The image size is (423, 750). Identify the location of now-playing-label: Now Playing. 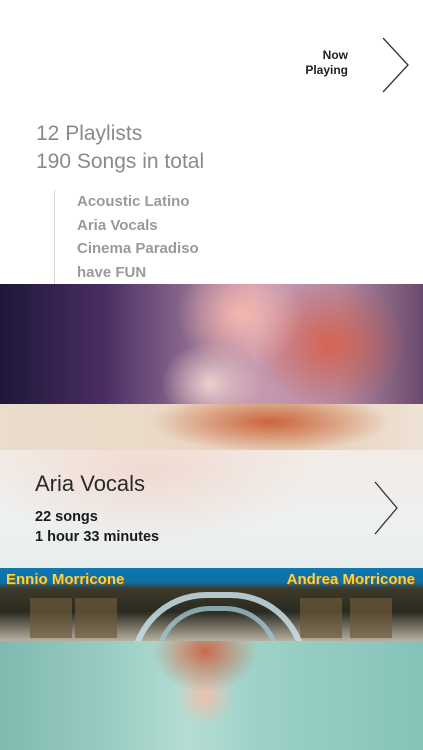
(326, 62).